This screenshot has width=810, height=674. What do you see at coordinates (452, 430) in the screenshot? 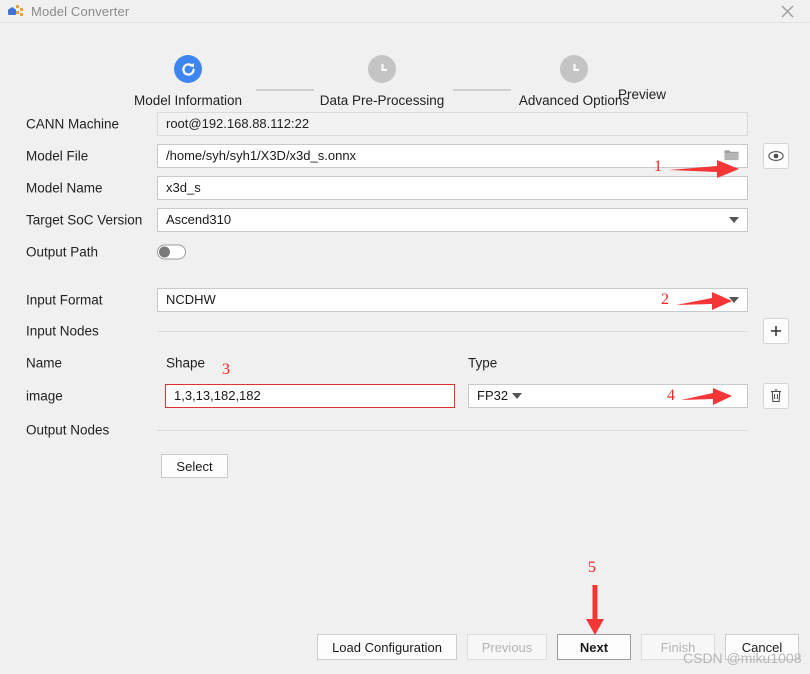
I see `output-nodes-divider` at bounding box center [452, 430].